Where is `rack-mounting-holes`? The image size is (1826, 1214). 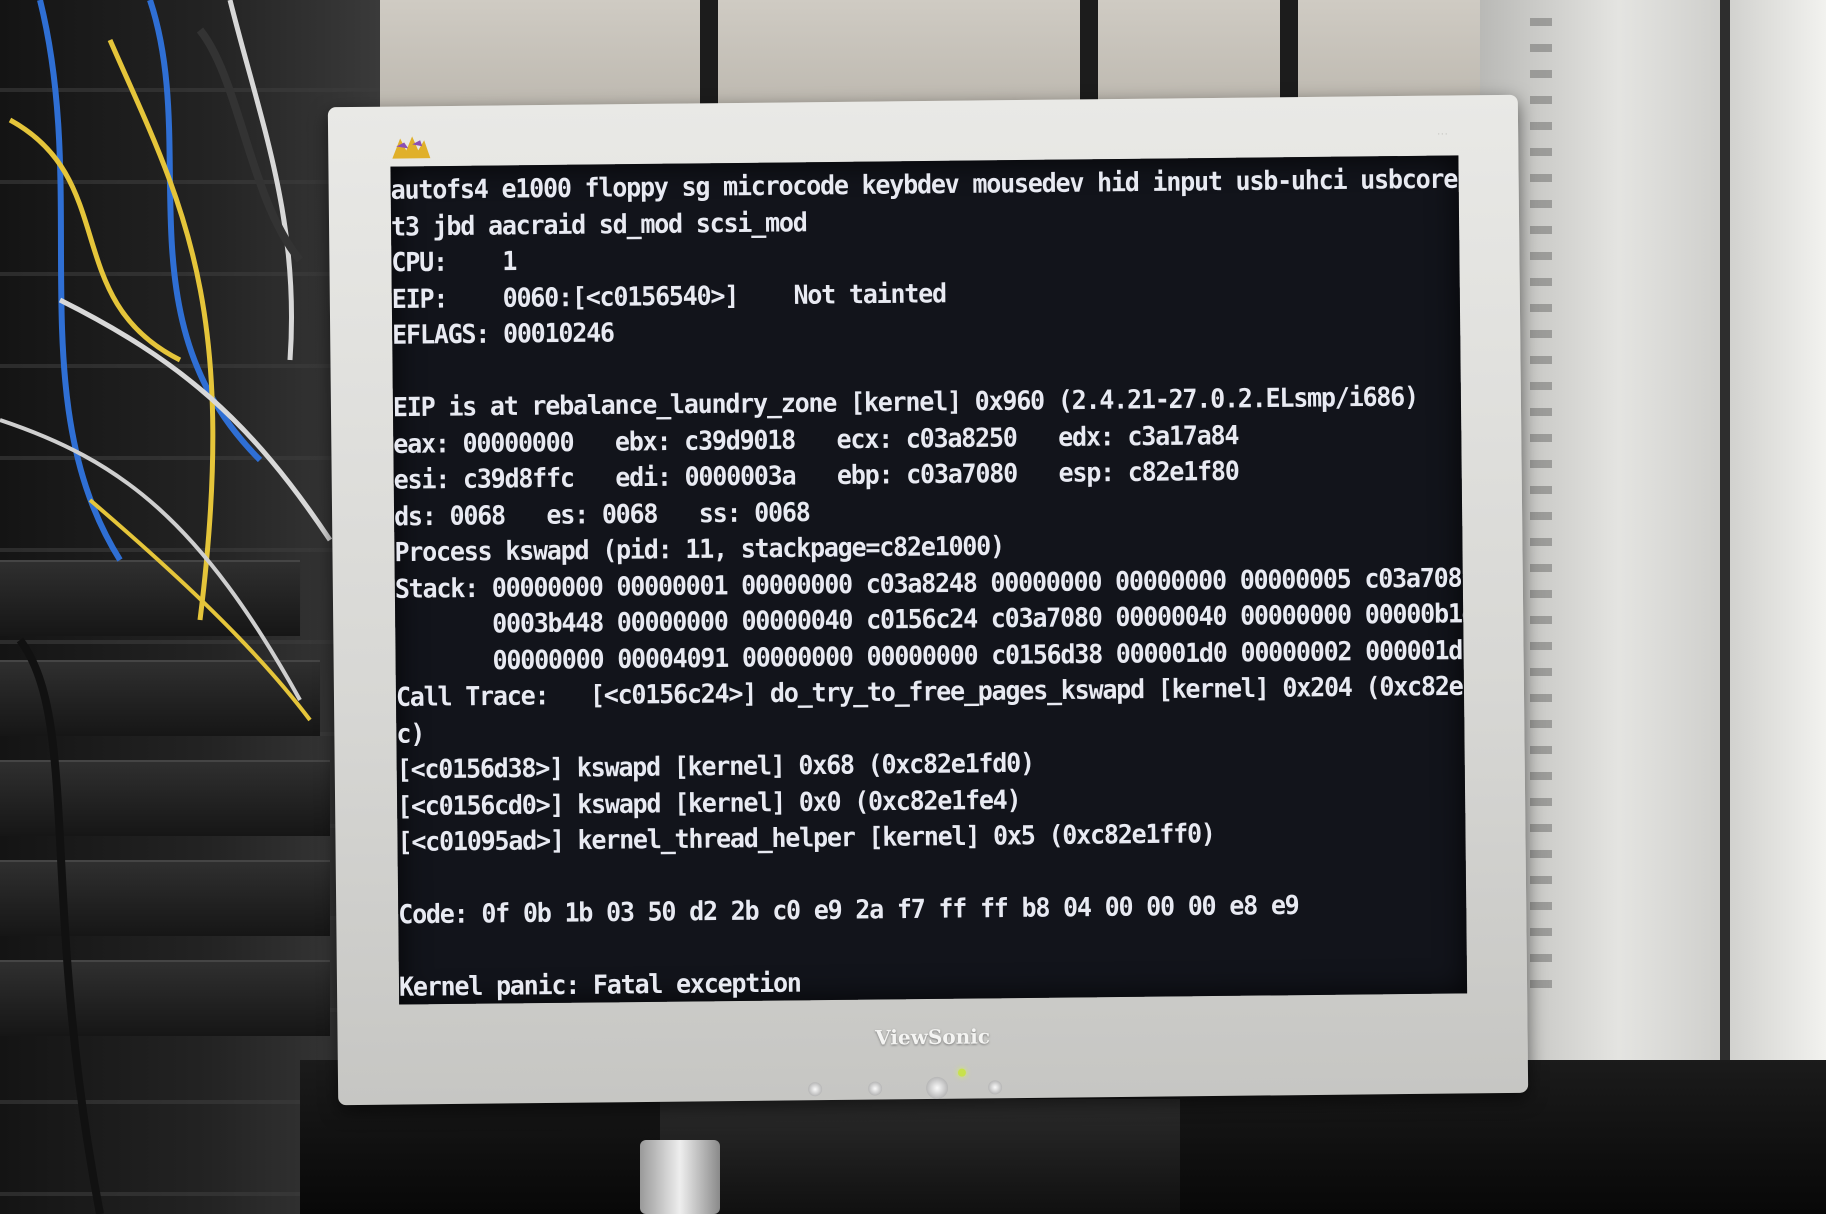 rack-mounting-holes is located at coordinates (1541, 500).